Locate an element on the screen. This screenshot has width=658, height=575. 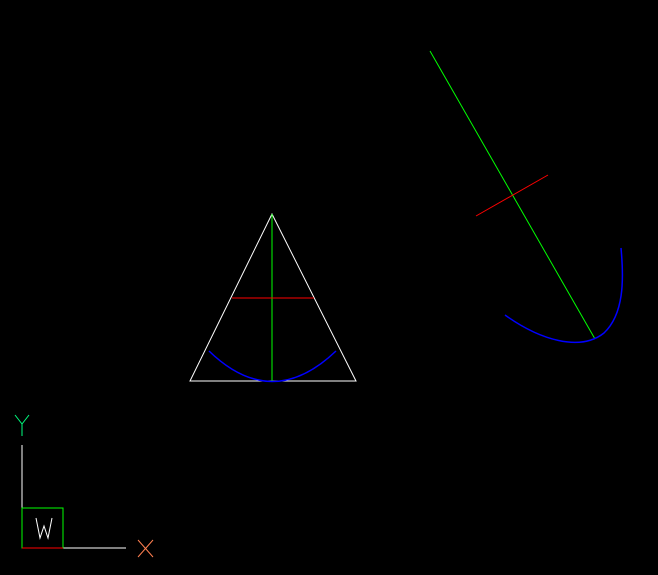
ucs-y-label-glyph is located at coordinates (22, 425).